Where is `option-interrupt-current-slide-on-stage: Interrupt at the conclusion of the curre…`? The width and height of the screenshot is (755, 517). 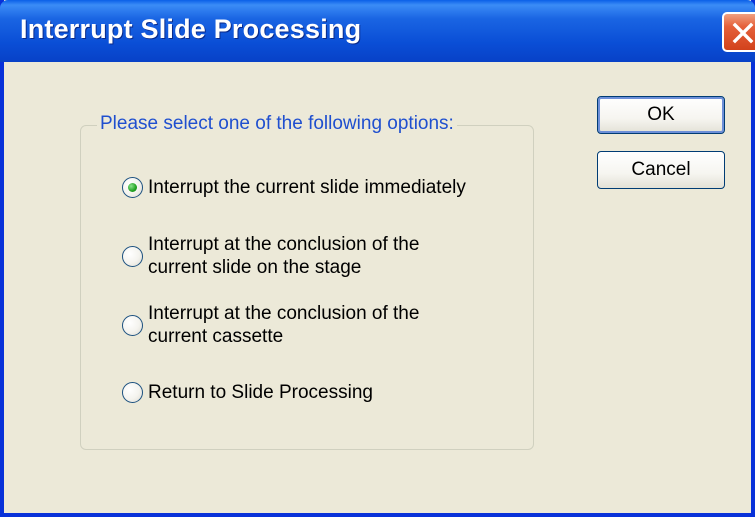 option-interrupt-current-slide-on-stage: Interrupt at the conclusion of the curre… is located at coordinates (270, 256).